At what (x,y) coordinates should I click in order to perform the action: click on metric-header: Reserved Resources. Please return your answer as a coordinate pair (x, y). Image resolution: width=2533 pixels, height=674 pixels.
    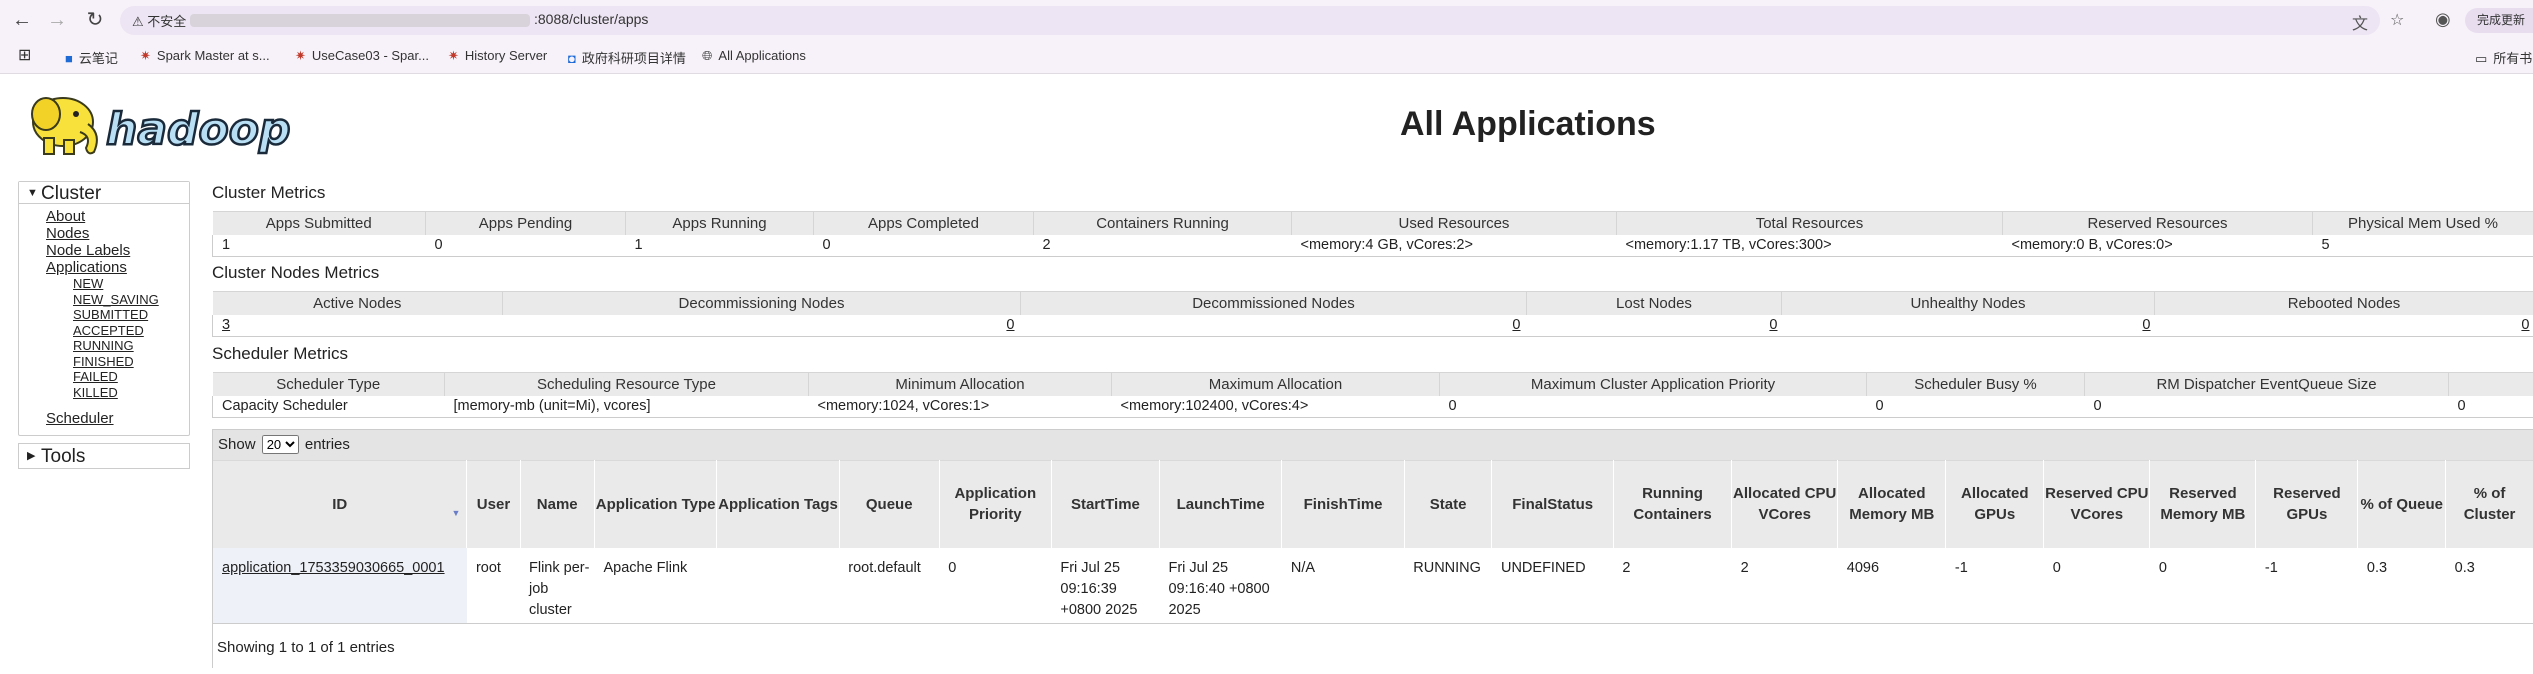
    Looking at the image, I should click on (2158, 223).